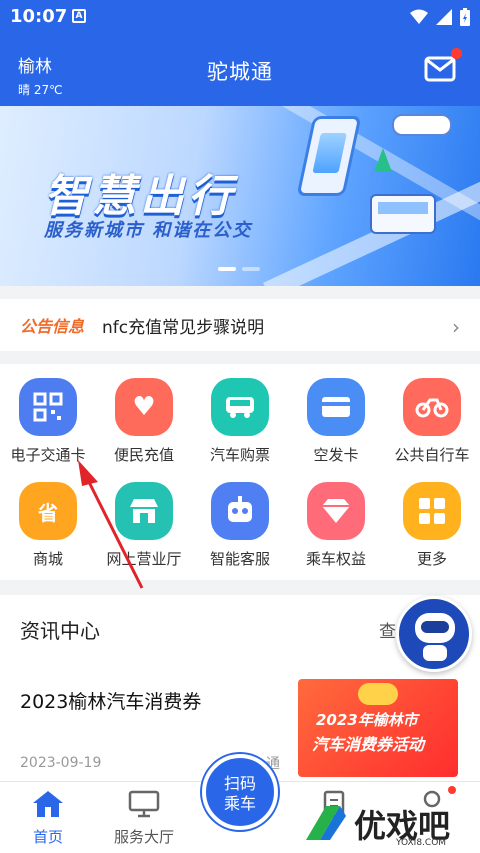  I want to click on status-time: 10:07, so click(39, 16).